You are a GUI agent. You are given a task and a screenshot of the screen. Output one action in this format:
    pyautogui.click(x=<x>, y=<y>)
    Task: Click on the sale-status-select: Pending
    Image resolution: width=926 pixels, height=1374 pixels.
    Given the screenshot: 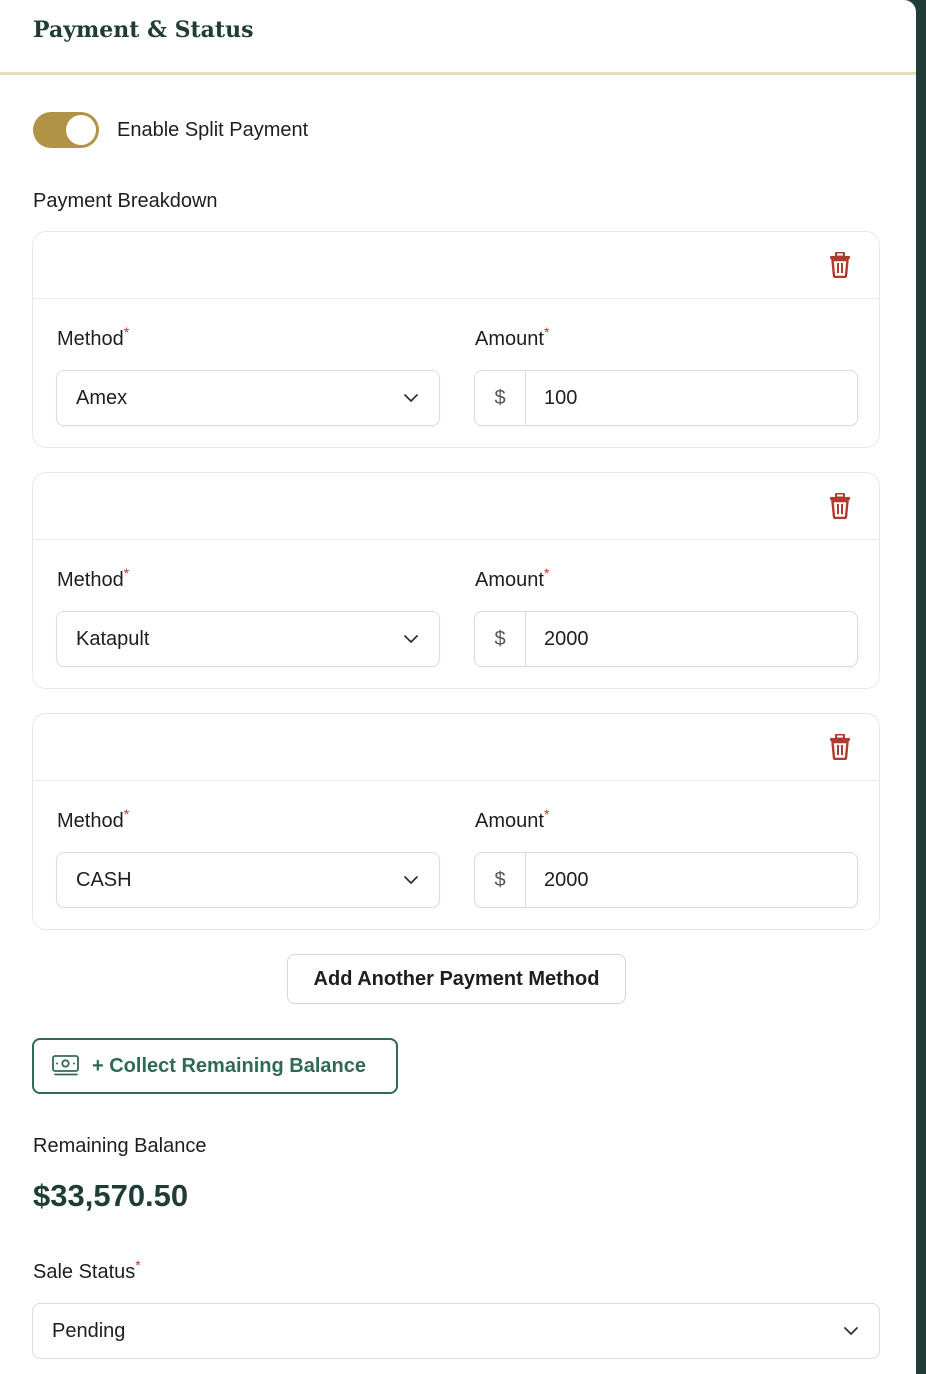 What is the action you would take?
    pyautogui.click(x=456, y=1331)
    